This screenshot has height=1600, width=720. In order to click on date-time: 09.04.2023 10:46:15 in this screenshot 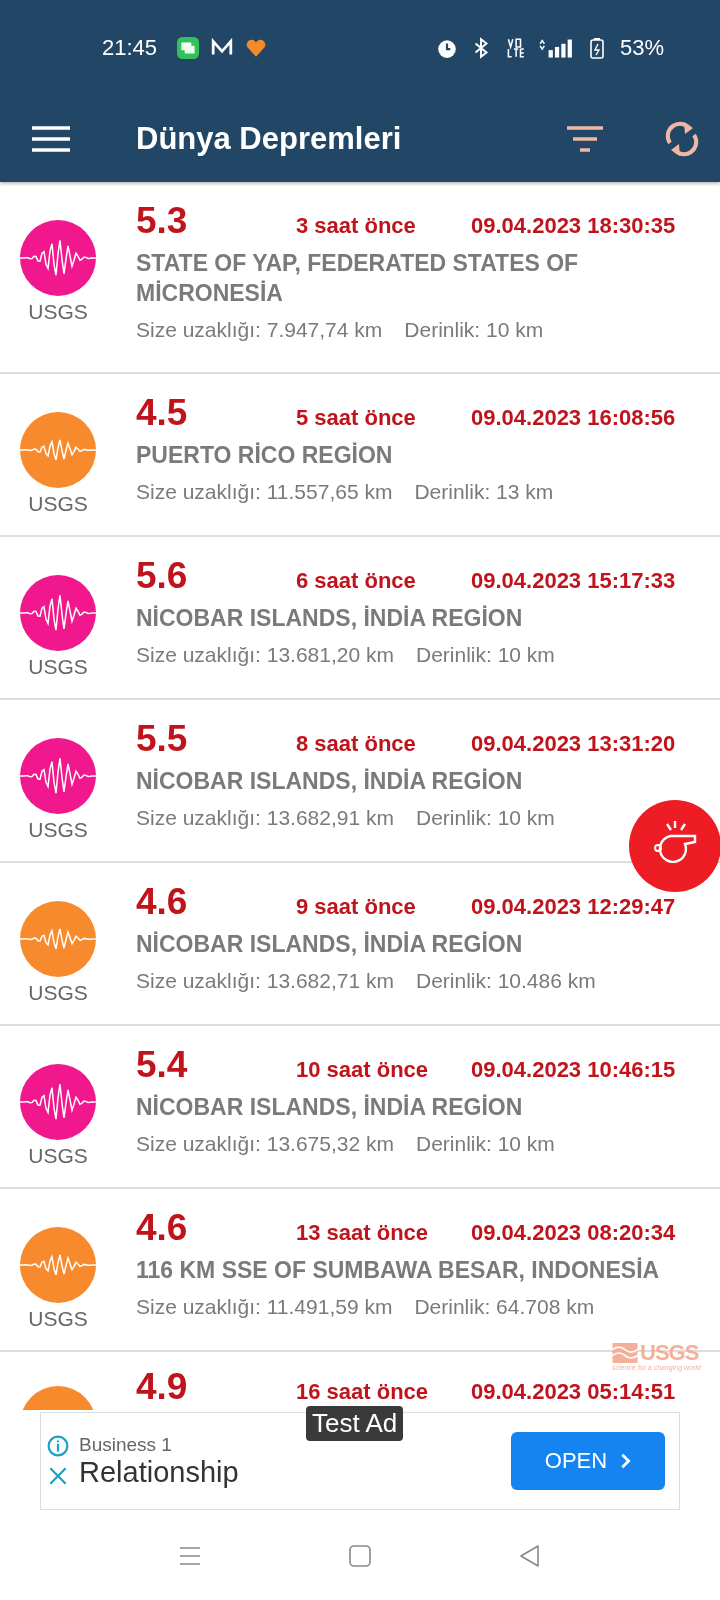, I will do `click(573, 1070)`.